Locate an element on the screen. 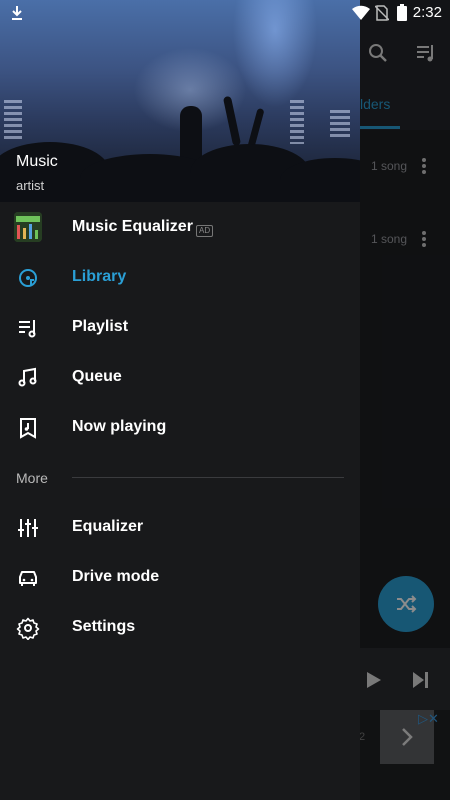  wifi-icon is located at coordinates (361, 13).